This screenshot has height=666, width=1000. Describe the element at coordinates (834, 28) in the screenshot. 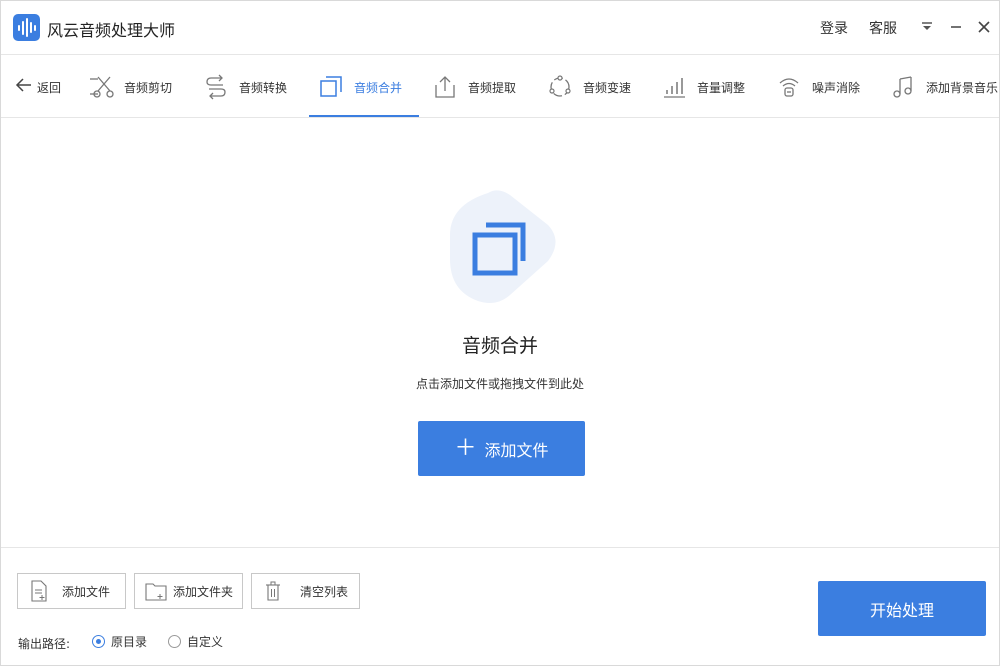

I see `login-link: 登录` at that location.